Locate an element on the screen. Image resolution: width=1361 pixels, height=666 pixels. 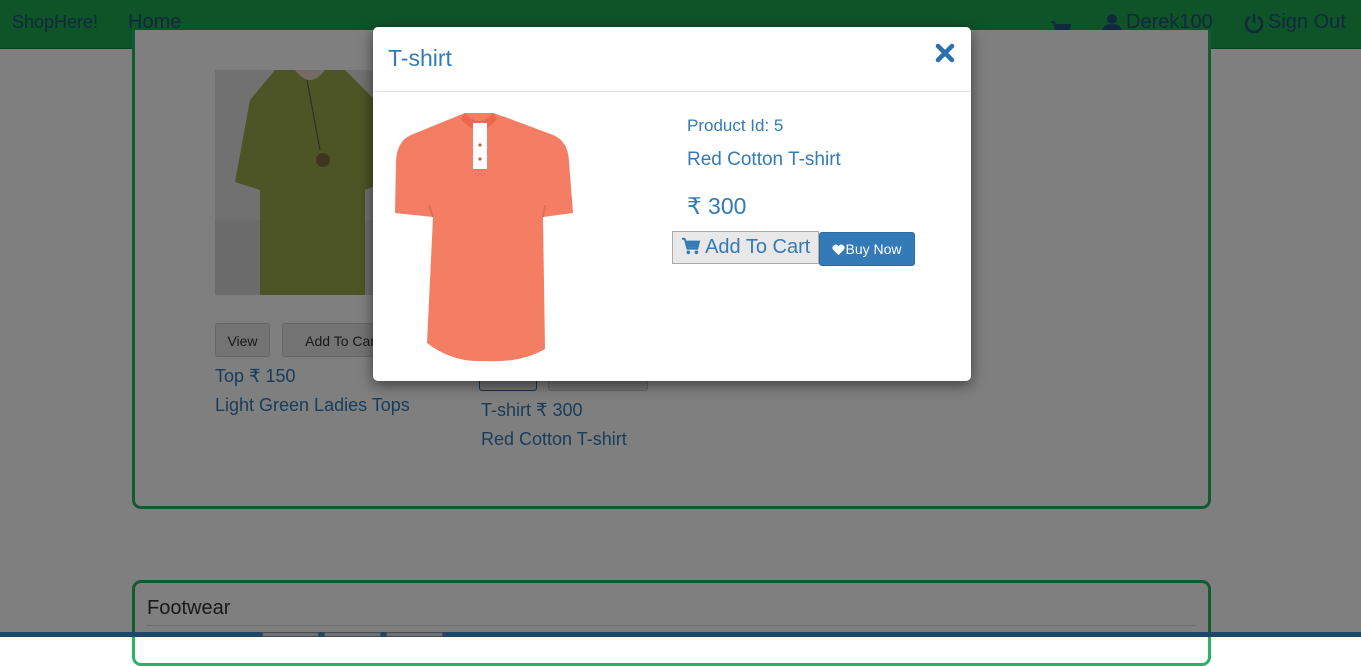
product-image is located at coordinates (485, 235).